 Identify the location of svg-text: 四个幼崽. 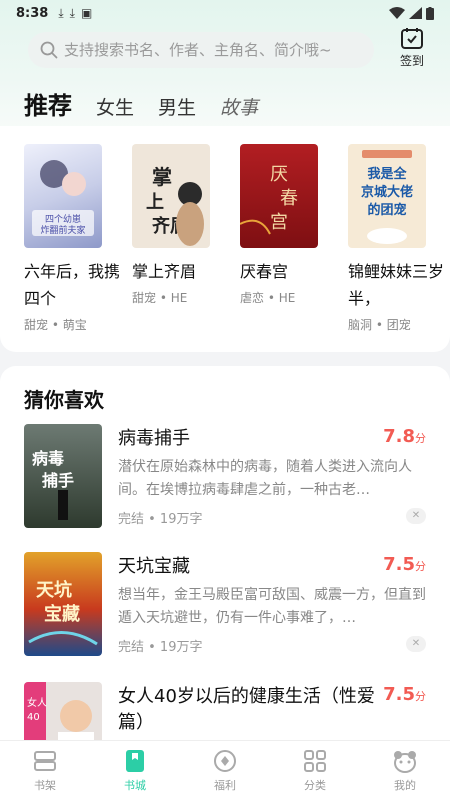
(63, 219).